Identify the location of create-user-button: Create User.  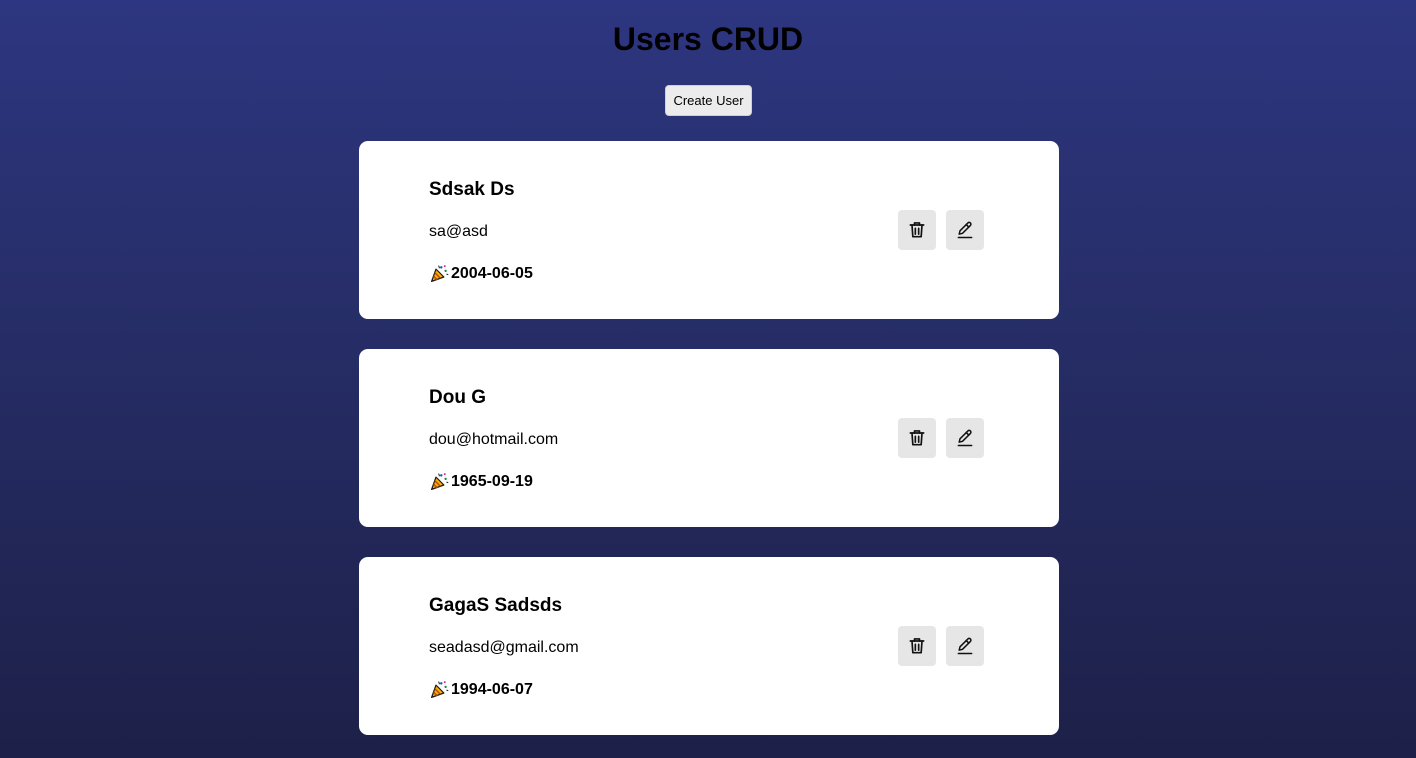
(708, 100).